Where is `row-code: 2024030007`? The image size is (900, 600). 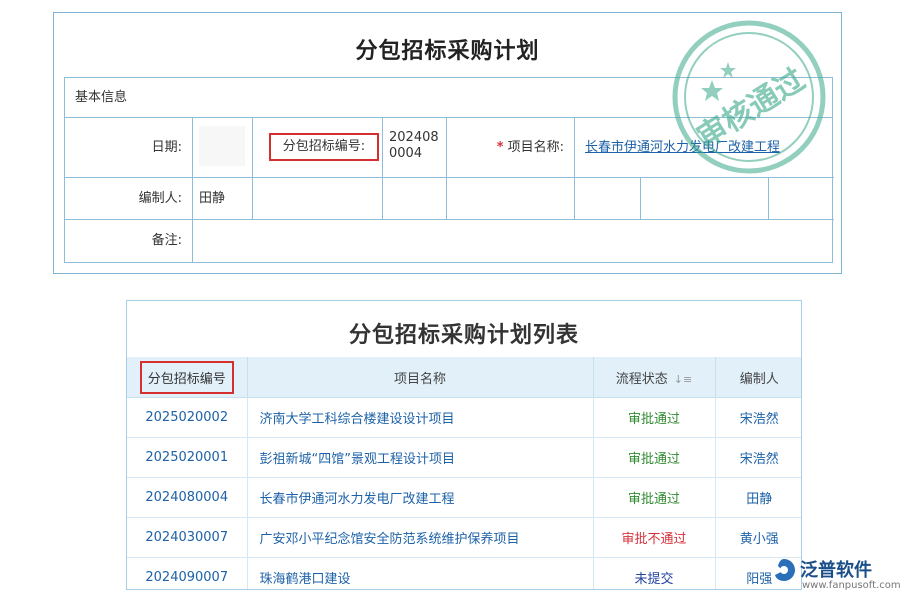
row-code: 2024030007 is located at coordinates (187, 538).